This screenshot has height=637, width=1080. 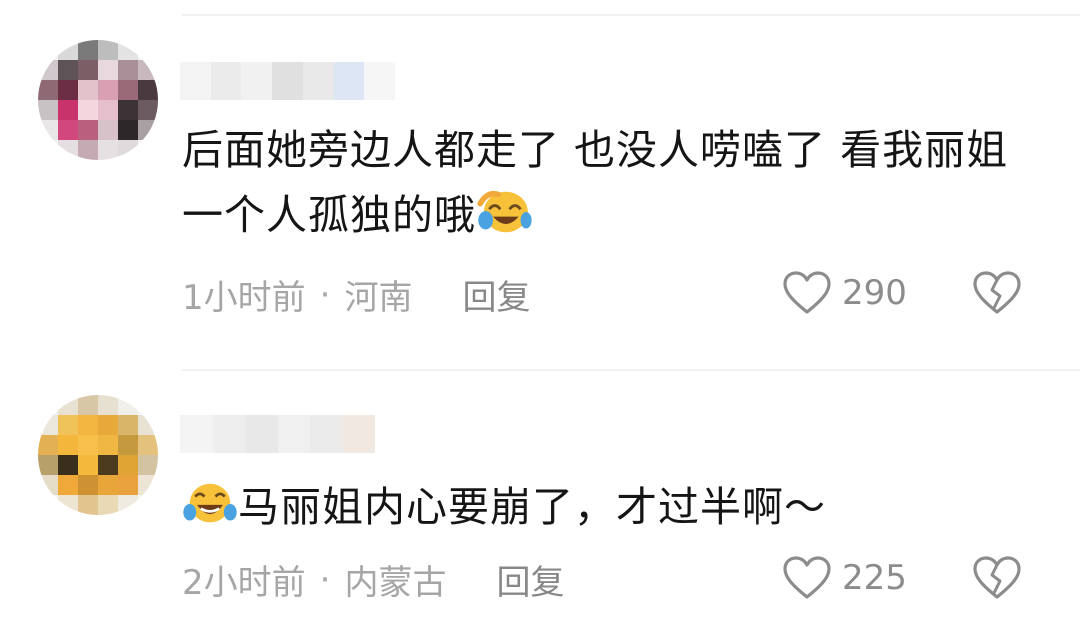 What do you see at coordinates (874, 578) in the screenshot?
I see `like-count: 225` at bounding box center [874, 578].